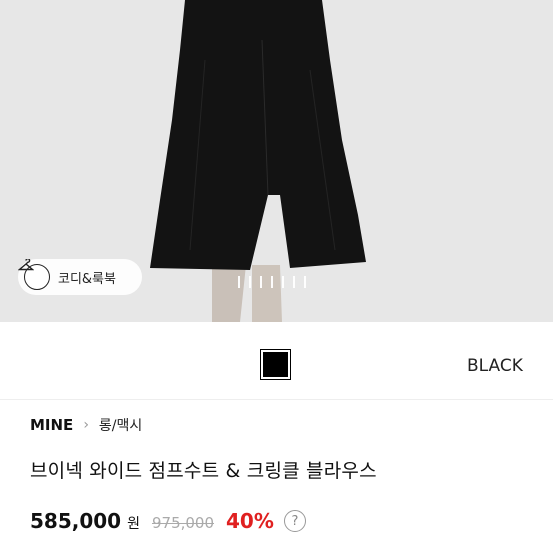 The height and width of the screenshot is (553, 553). Describe the element at coordinates (120, 425) in the screenshot. I see `category-link: 롱/맥시` at that location.